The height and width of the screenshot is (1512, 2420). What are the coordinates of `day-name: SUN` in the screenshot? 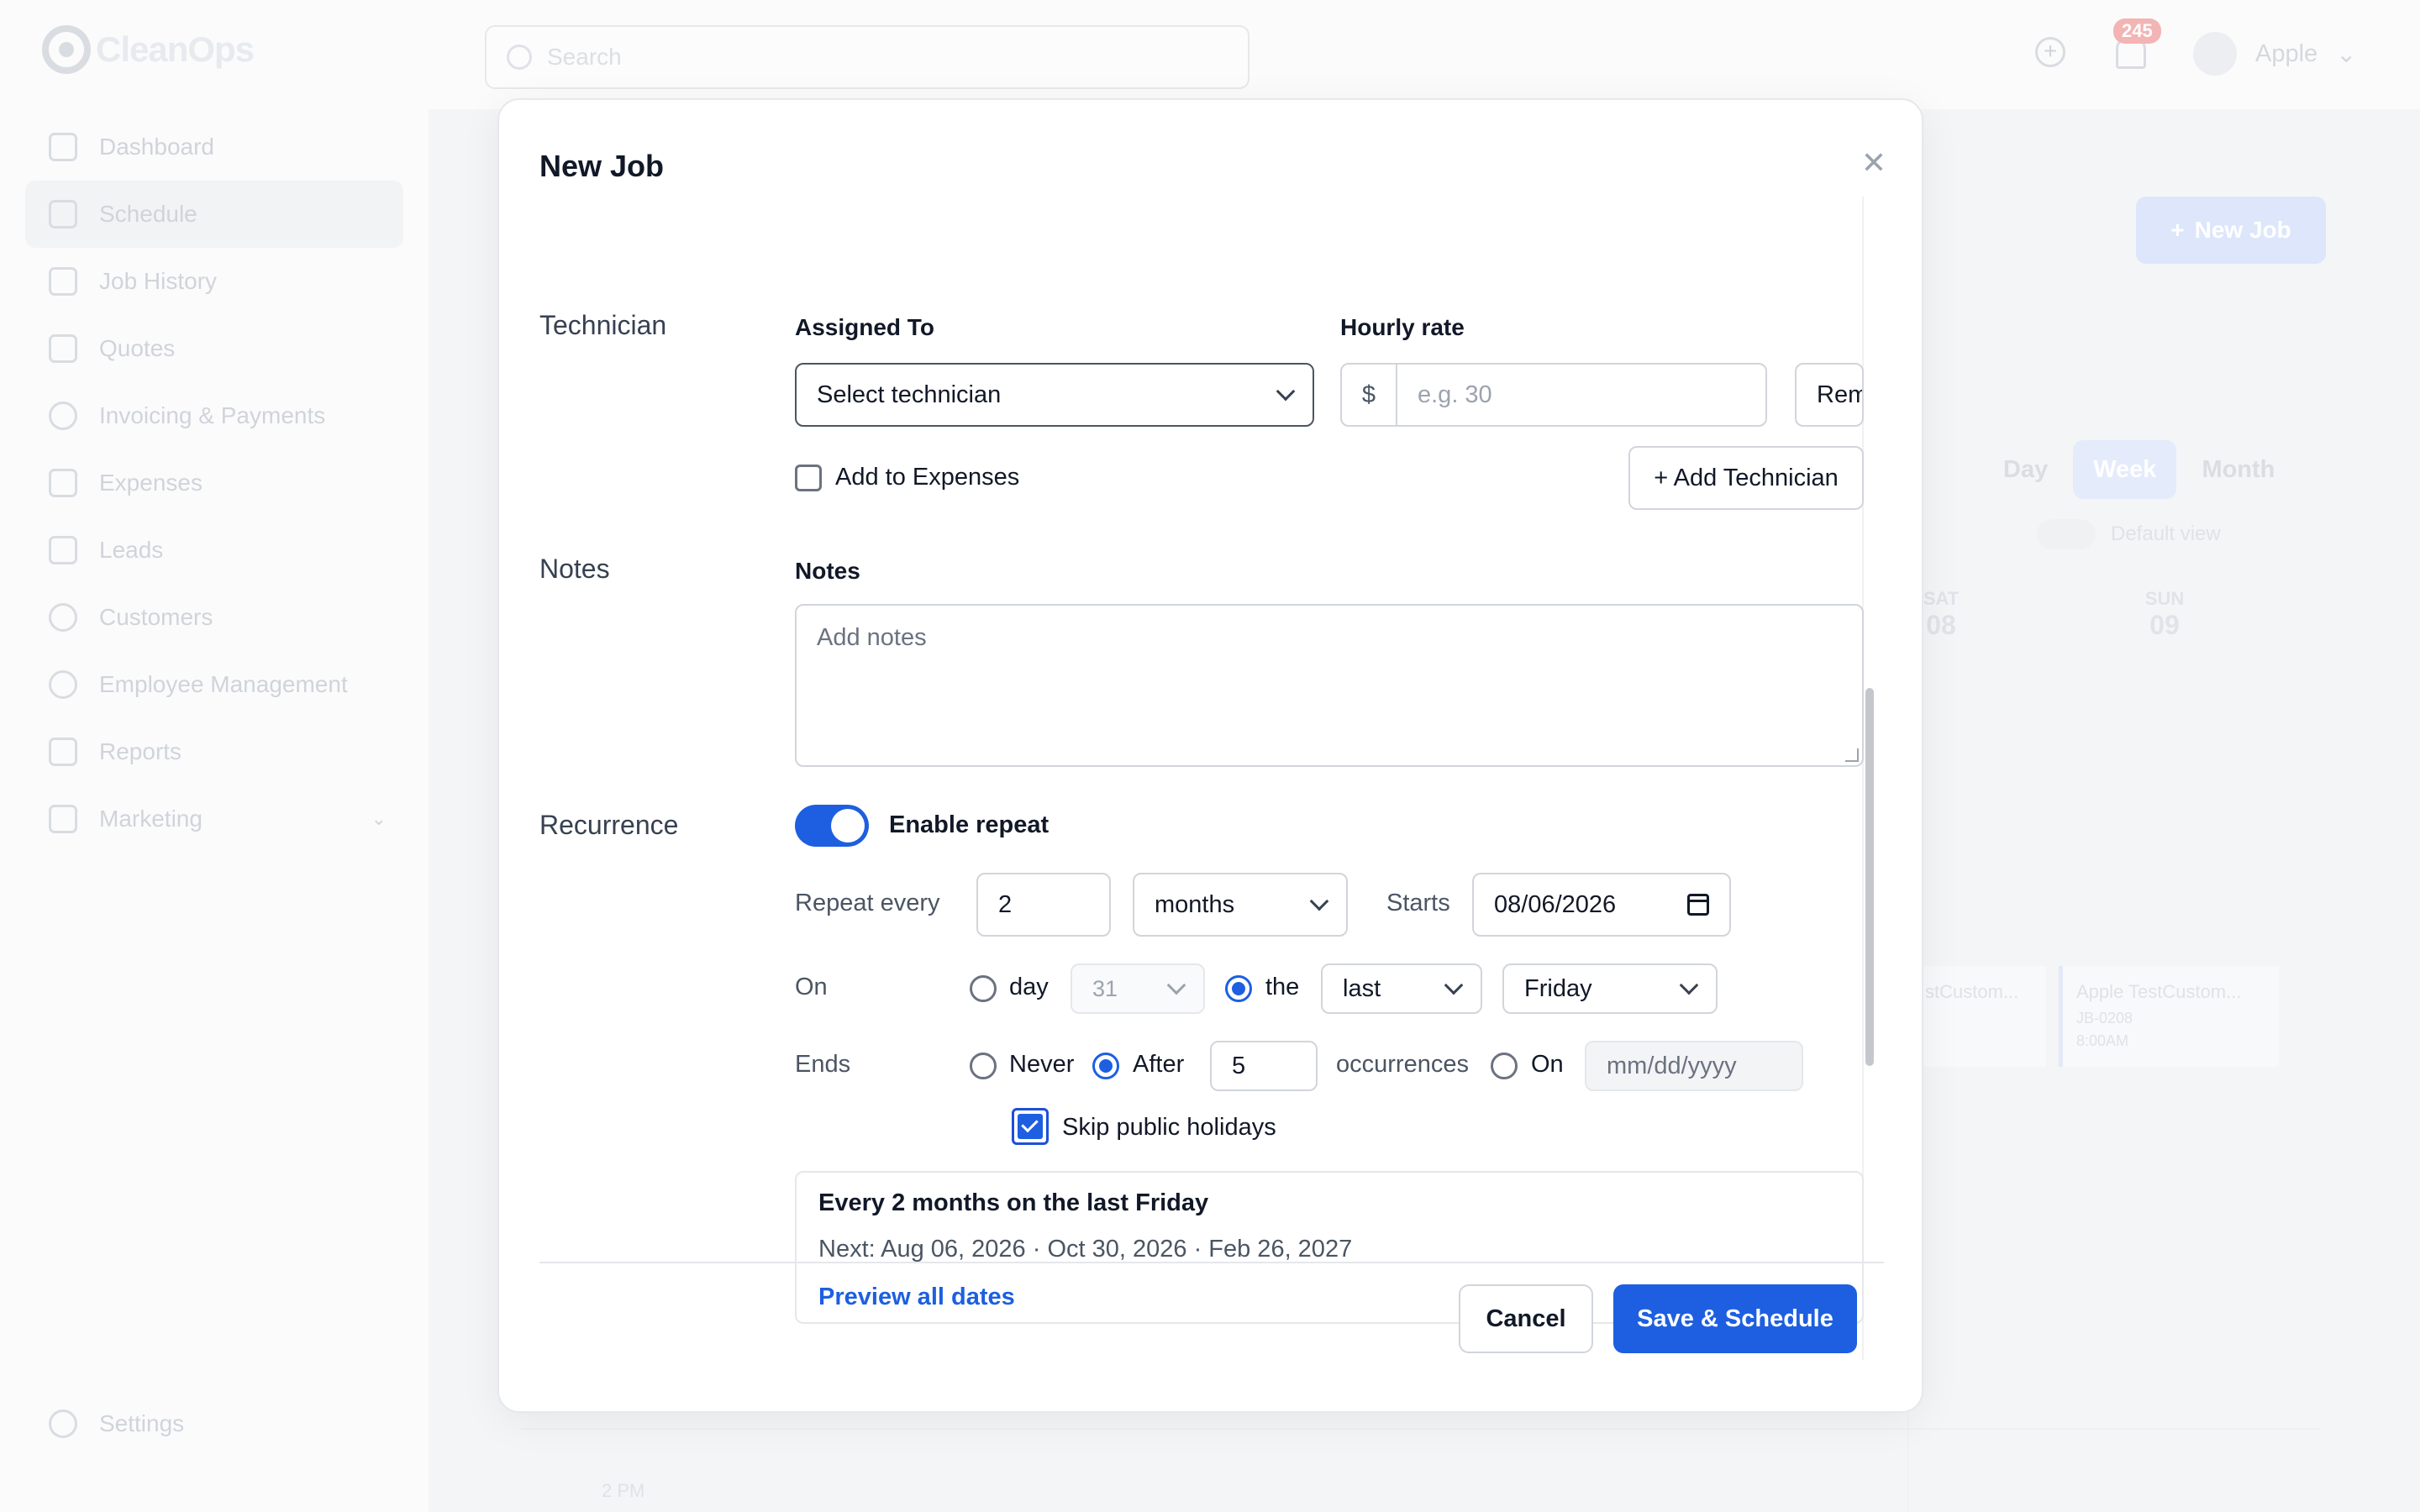 It's located at (2164, 598).